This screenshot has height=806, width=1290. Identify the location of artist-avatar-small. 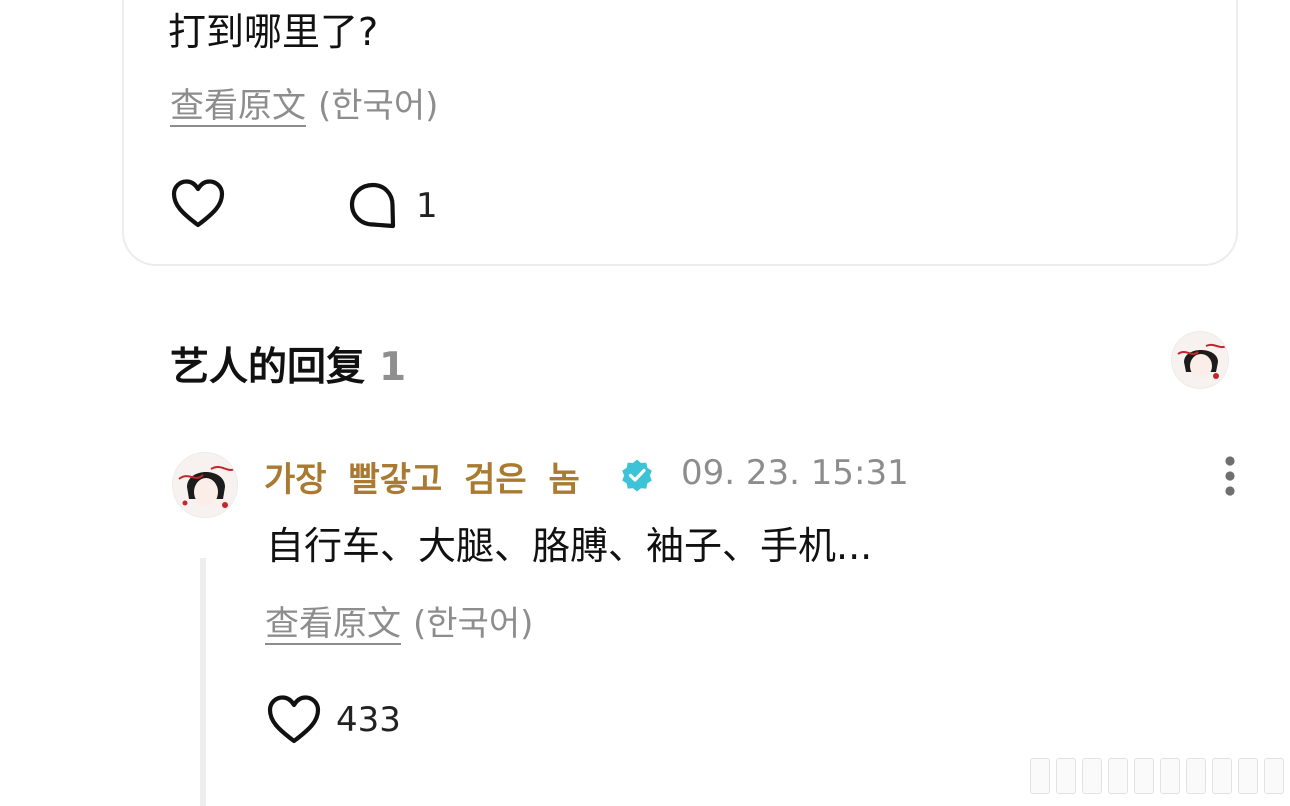
(1200, 360).